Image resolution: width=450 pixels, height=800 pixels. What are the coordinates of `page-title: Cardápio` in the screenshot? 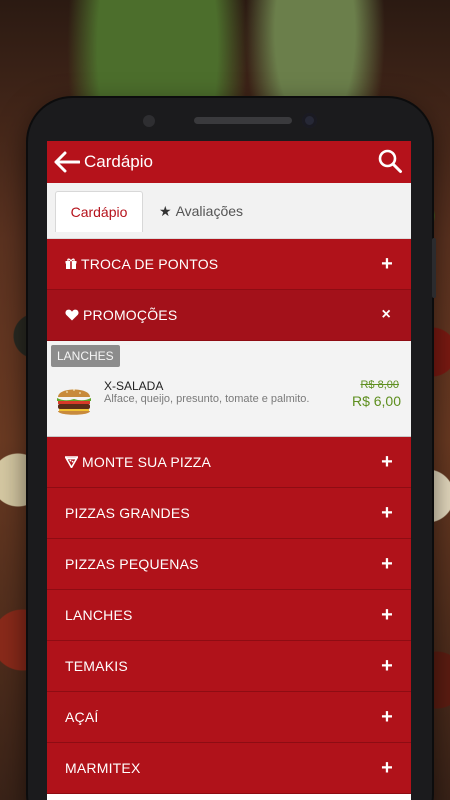 It's located at (118, 161).